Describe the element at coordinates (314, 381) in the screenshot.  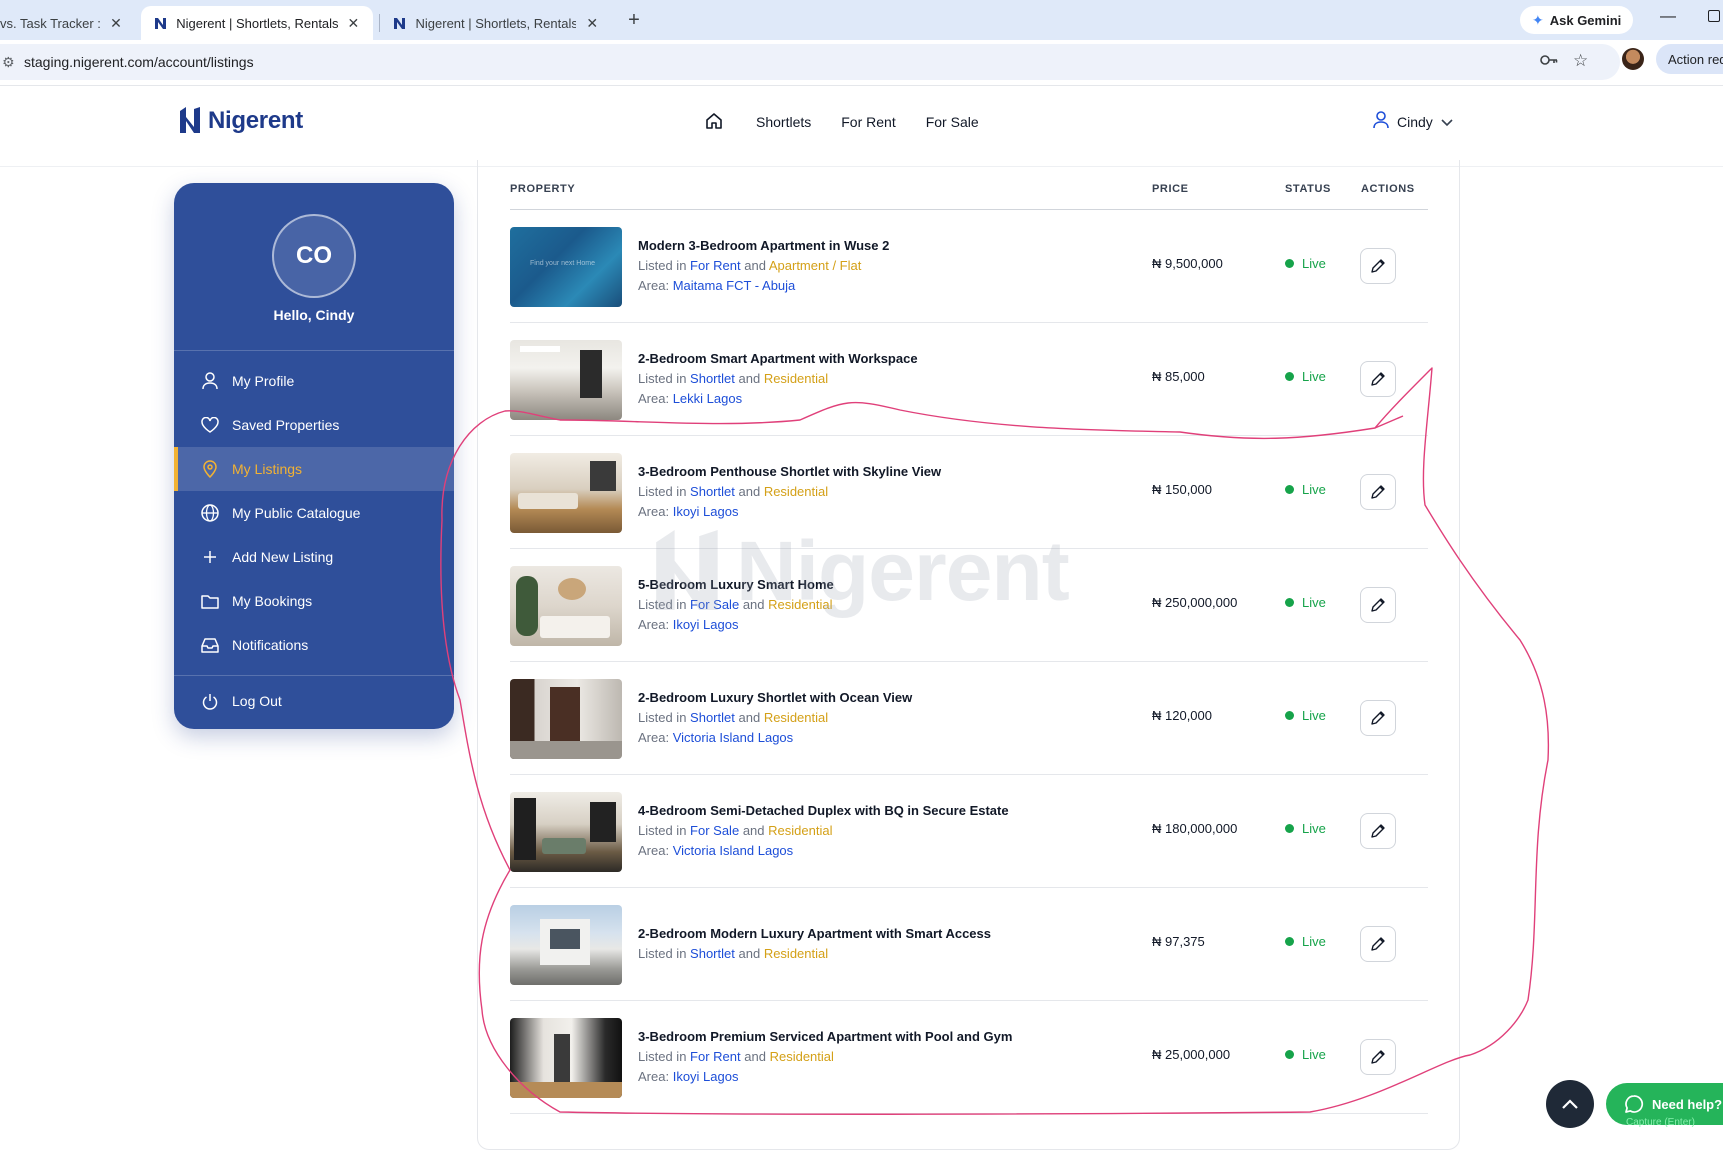
I see `sidebar-item-my-profile: My Profile` at that location.